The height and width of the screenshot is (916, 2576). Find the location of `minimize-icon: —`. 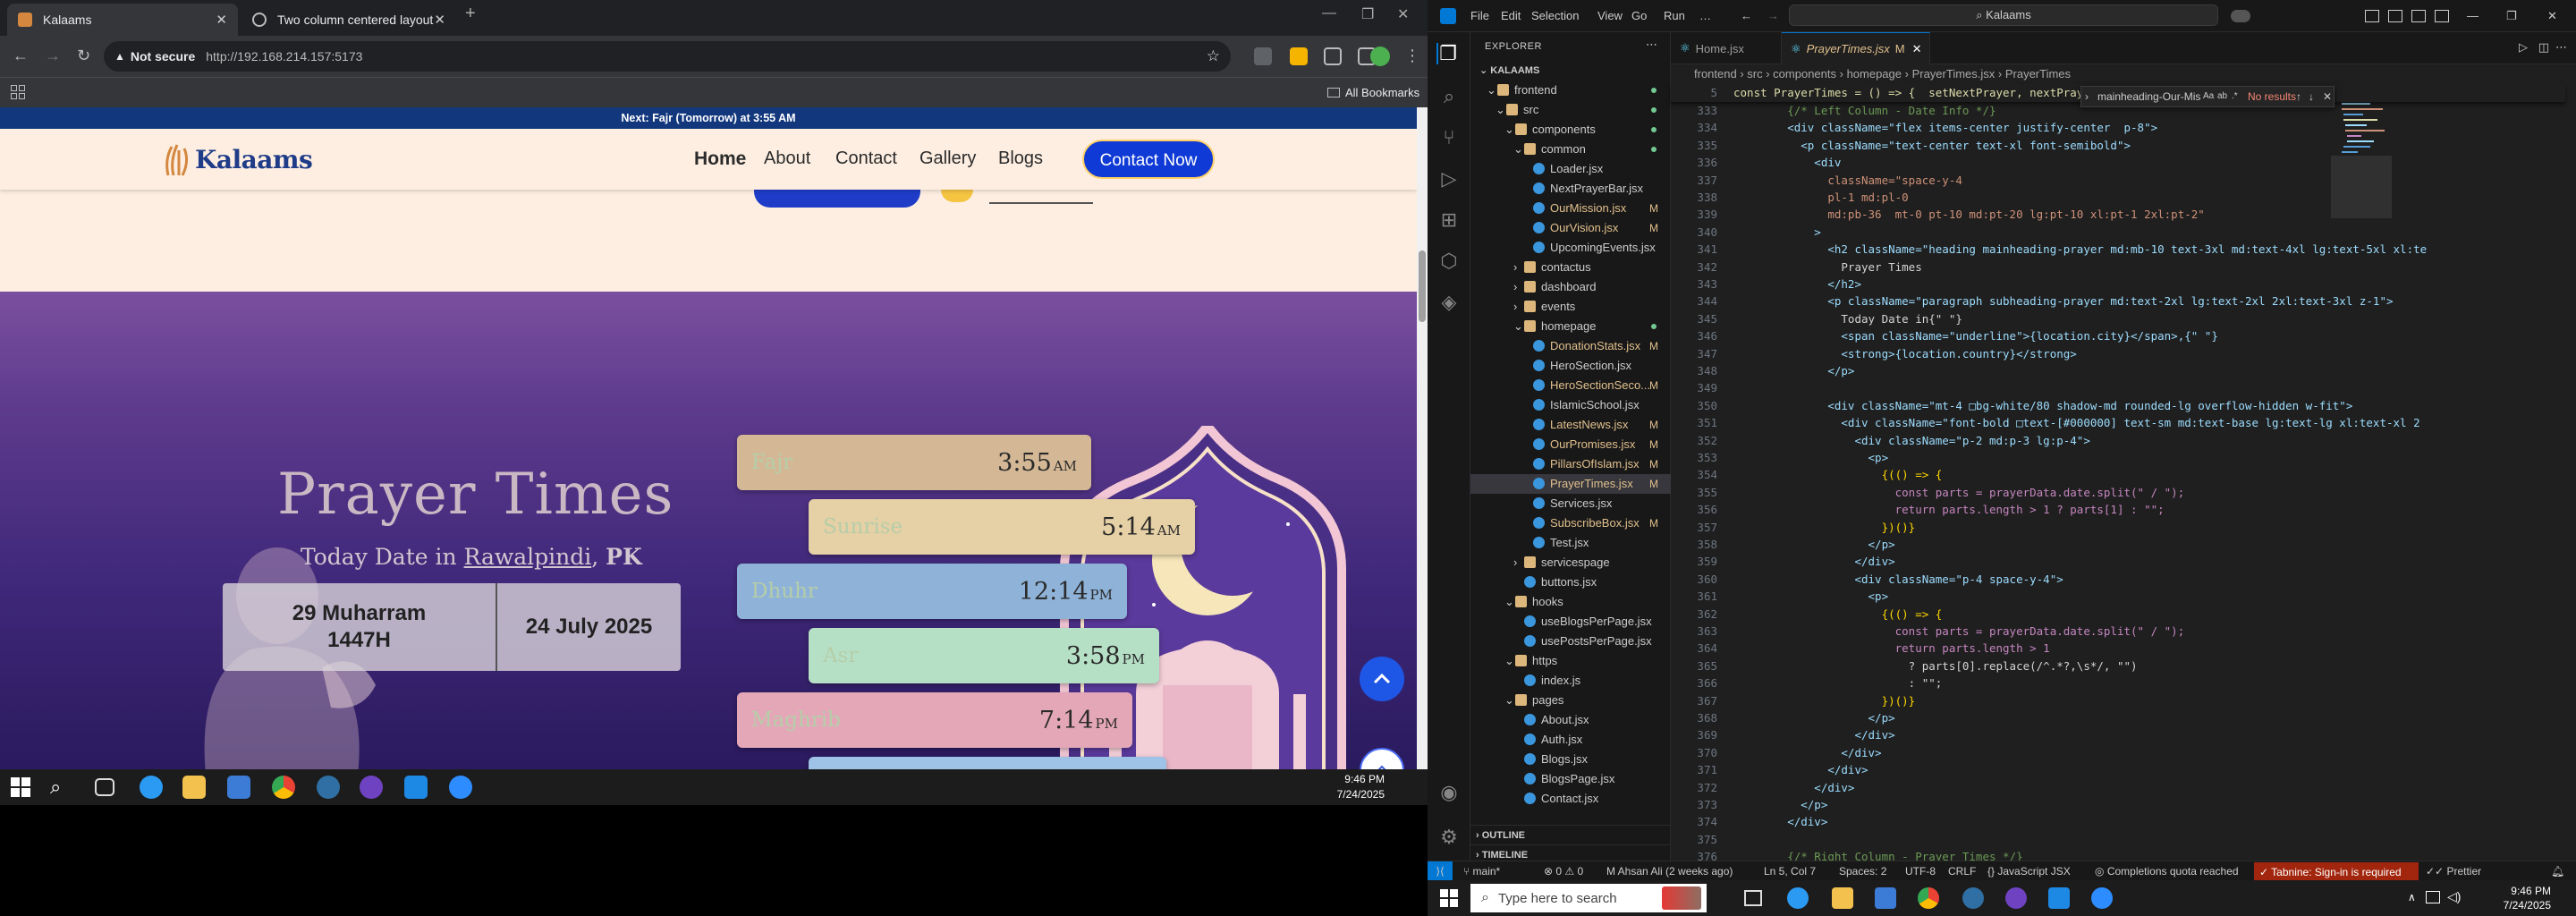

minimize-icon: — is located at coordinates (2473, 15).